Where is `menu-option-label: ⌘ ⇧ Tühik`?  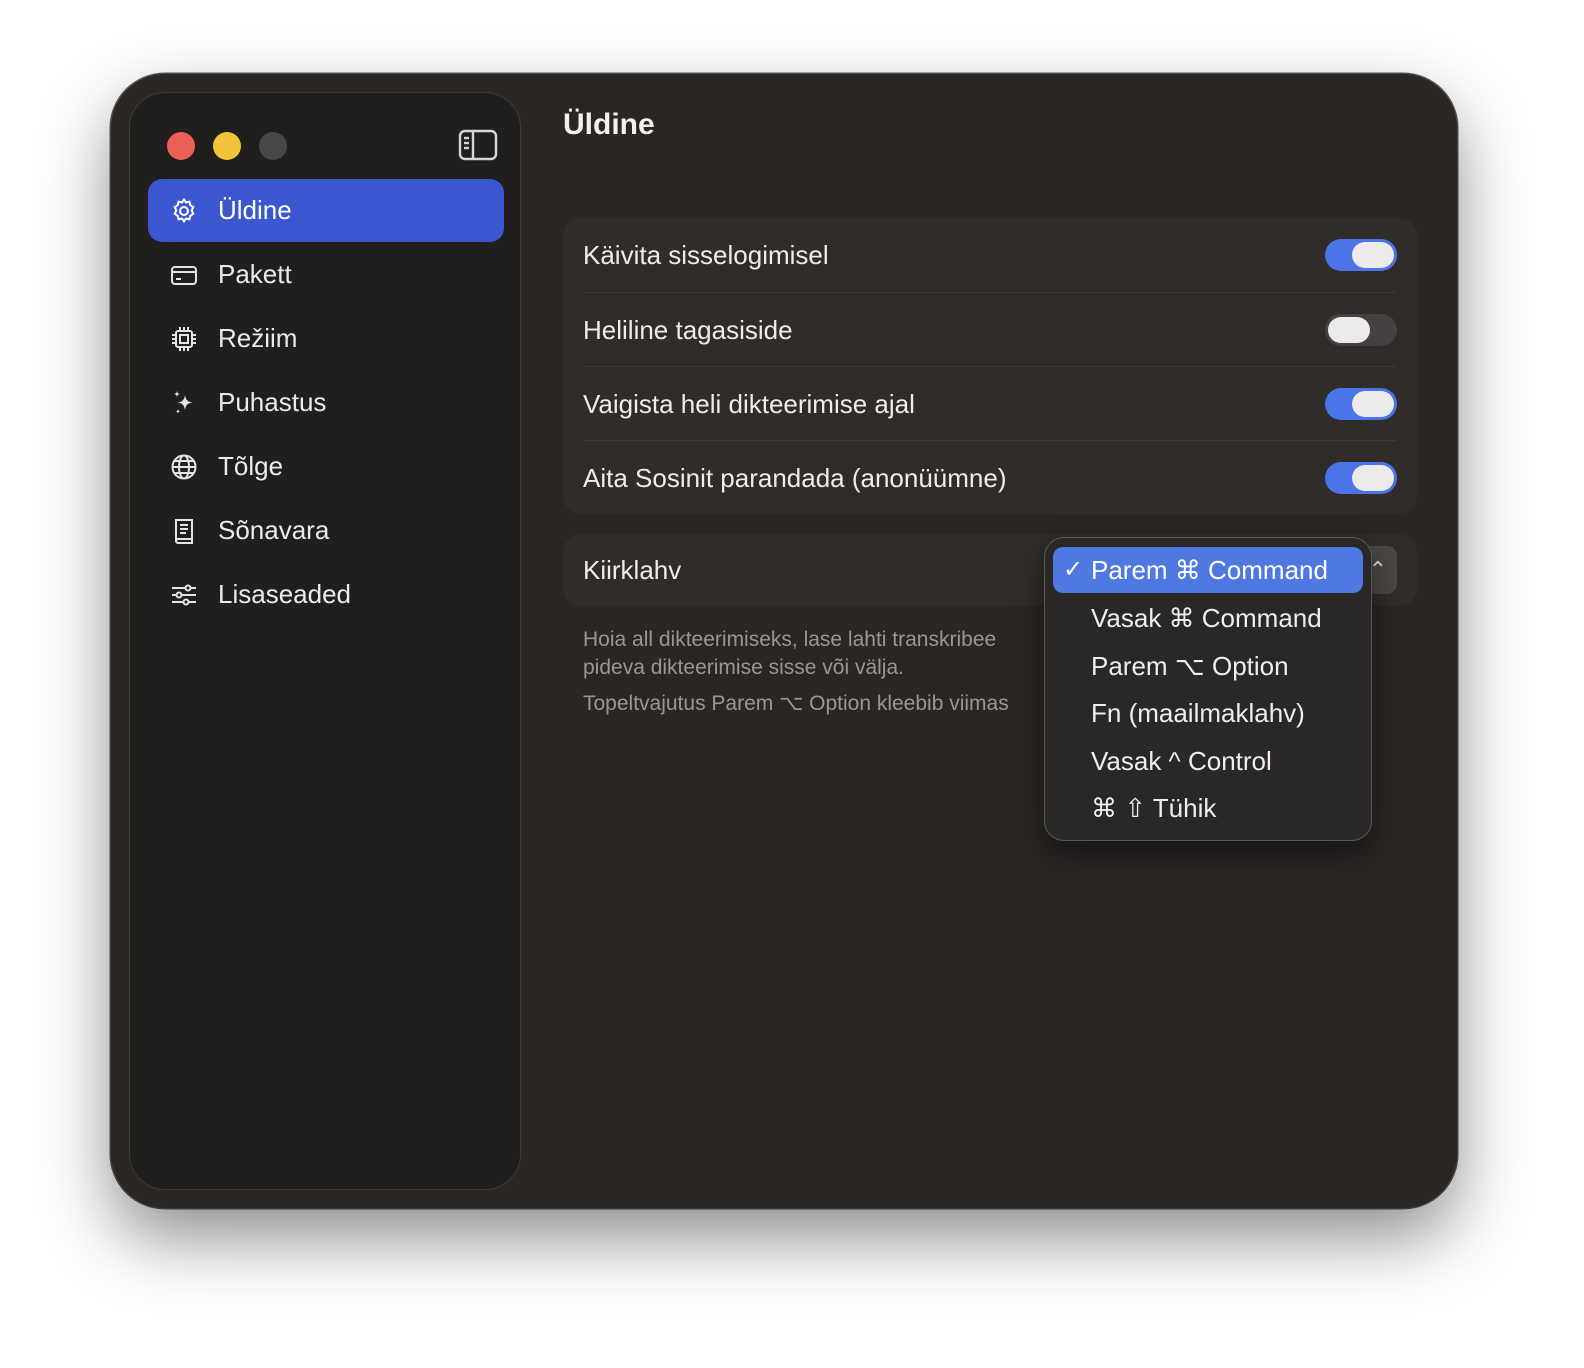
menu-option-label: ⌘ ⇧ Tühik is located at coordinates (1154, 808).